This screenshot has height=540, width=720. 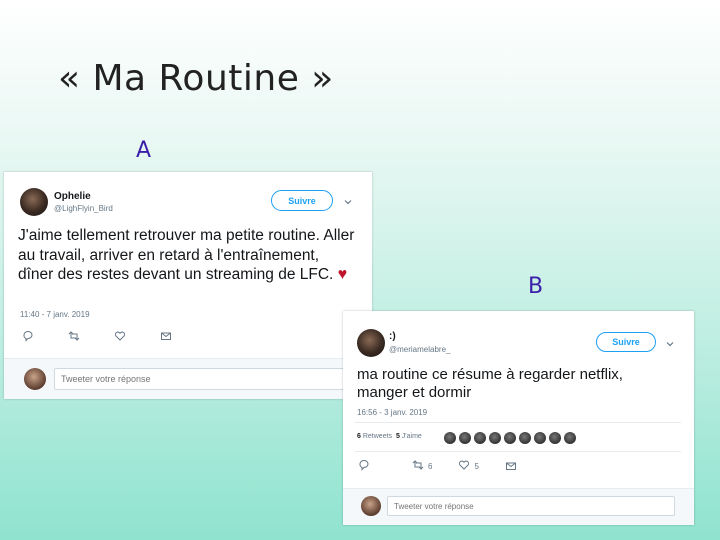 What do you see at coordinates (196, 78) in the screenshot?
I see `slide-title: « Ma Routine »` at bounding box center [196, 78].